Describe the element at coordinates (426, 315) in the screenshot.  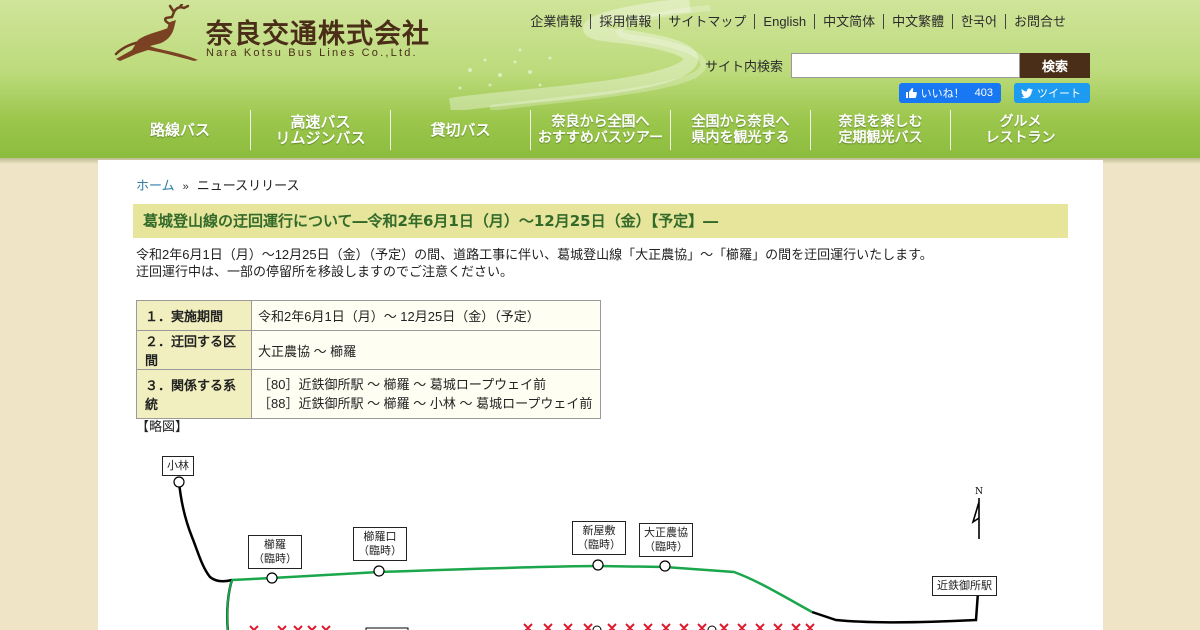
I see `table-value-period: 令和2年6月1日（月）～ 12月25日（金）（予定）` at that location.